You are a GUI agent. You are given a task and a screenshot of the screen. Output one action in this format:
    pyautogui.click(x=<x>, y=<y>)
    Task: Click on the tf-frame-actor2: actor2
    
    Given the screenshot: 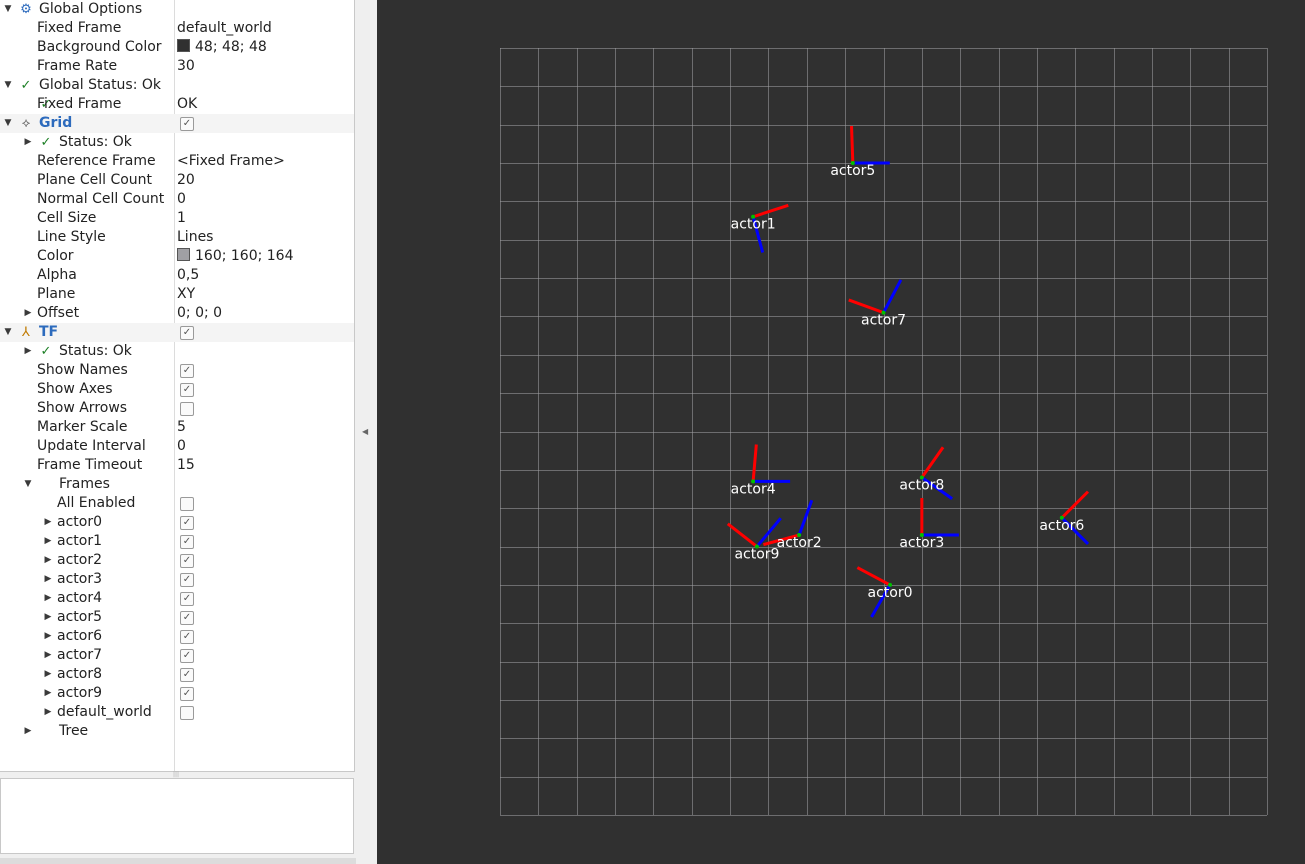 What is the action you would take?
    pyautogui.click(x=792, y=525)
    